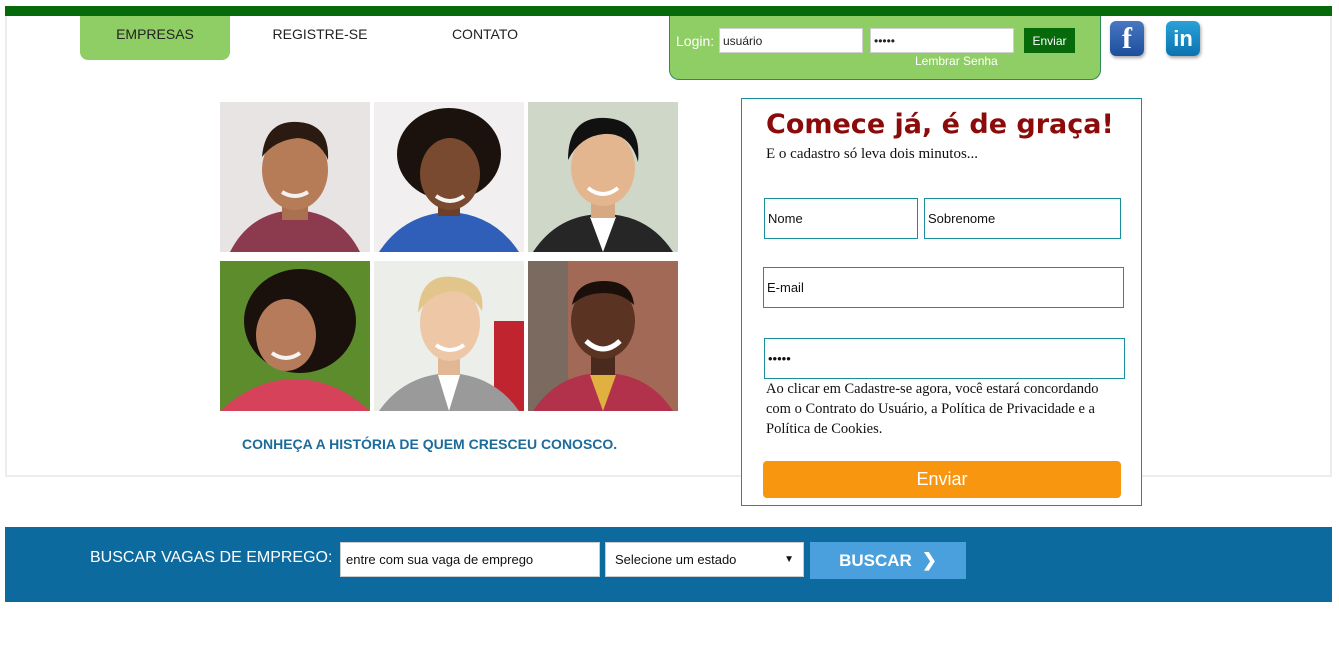 The width and height of the screenshot is (1339, 659). Describe the element at coordinates (211, 557) in the screenshot. I see `job-search-label: BUSCAR VAGAS DE EMPREGO:` at that location.